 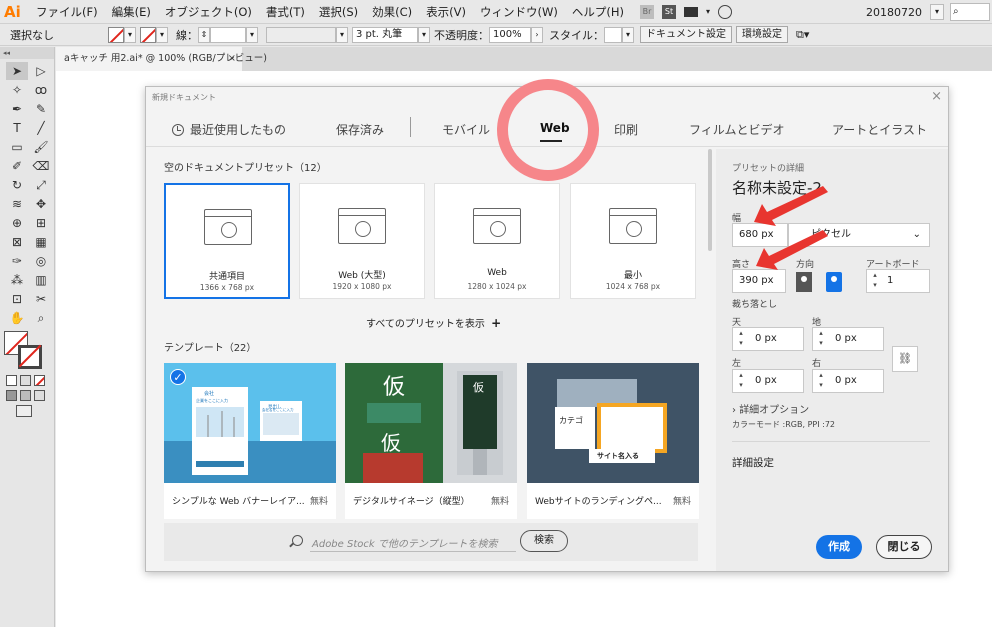 What do you see at coordinates (17, 90) in the screenshot?
I see `magic-wand-tool-icon: ✧` at bounding box center [17, 90].